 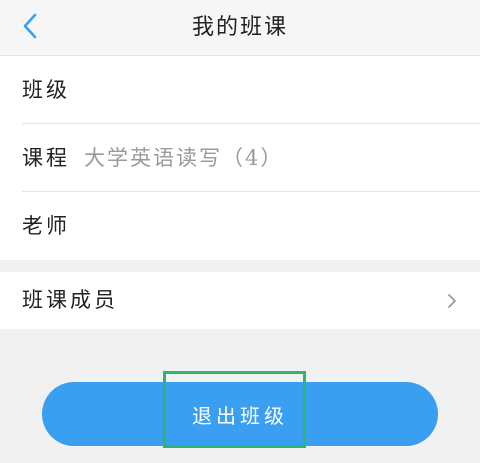 What do you see at coordinates (184, 158) in the screenshot?
I see `course-value: 大学英语读写（4）` at bounding box center [184, 158].